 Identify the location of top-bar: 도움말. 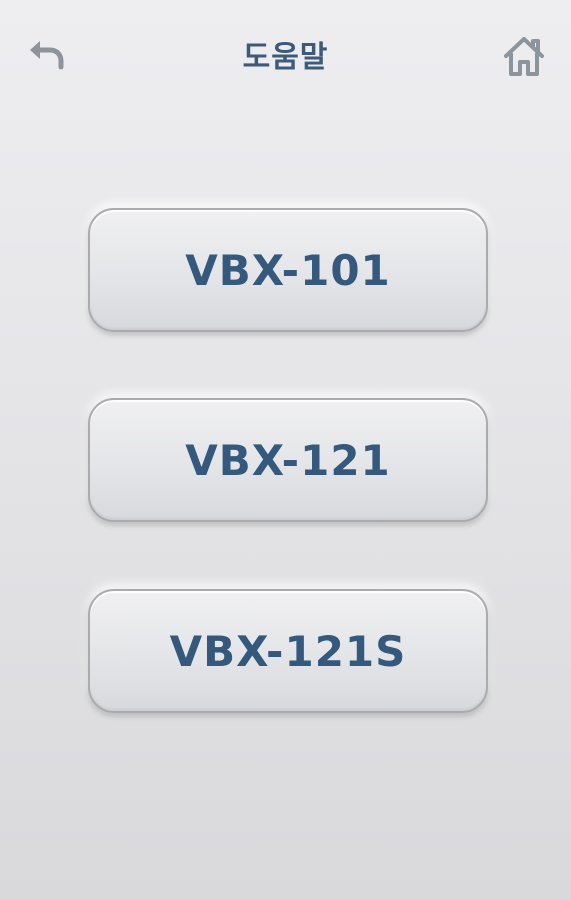
(285, 55).